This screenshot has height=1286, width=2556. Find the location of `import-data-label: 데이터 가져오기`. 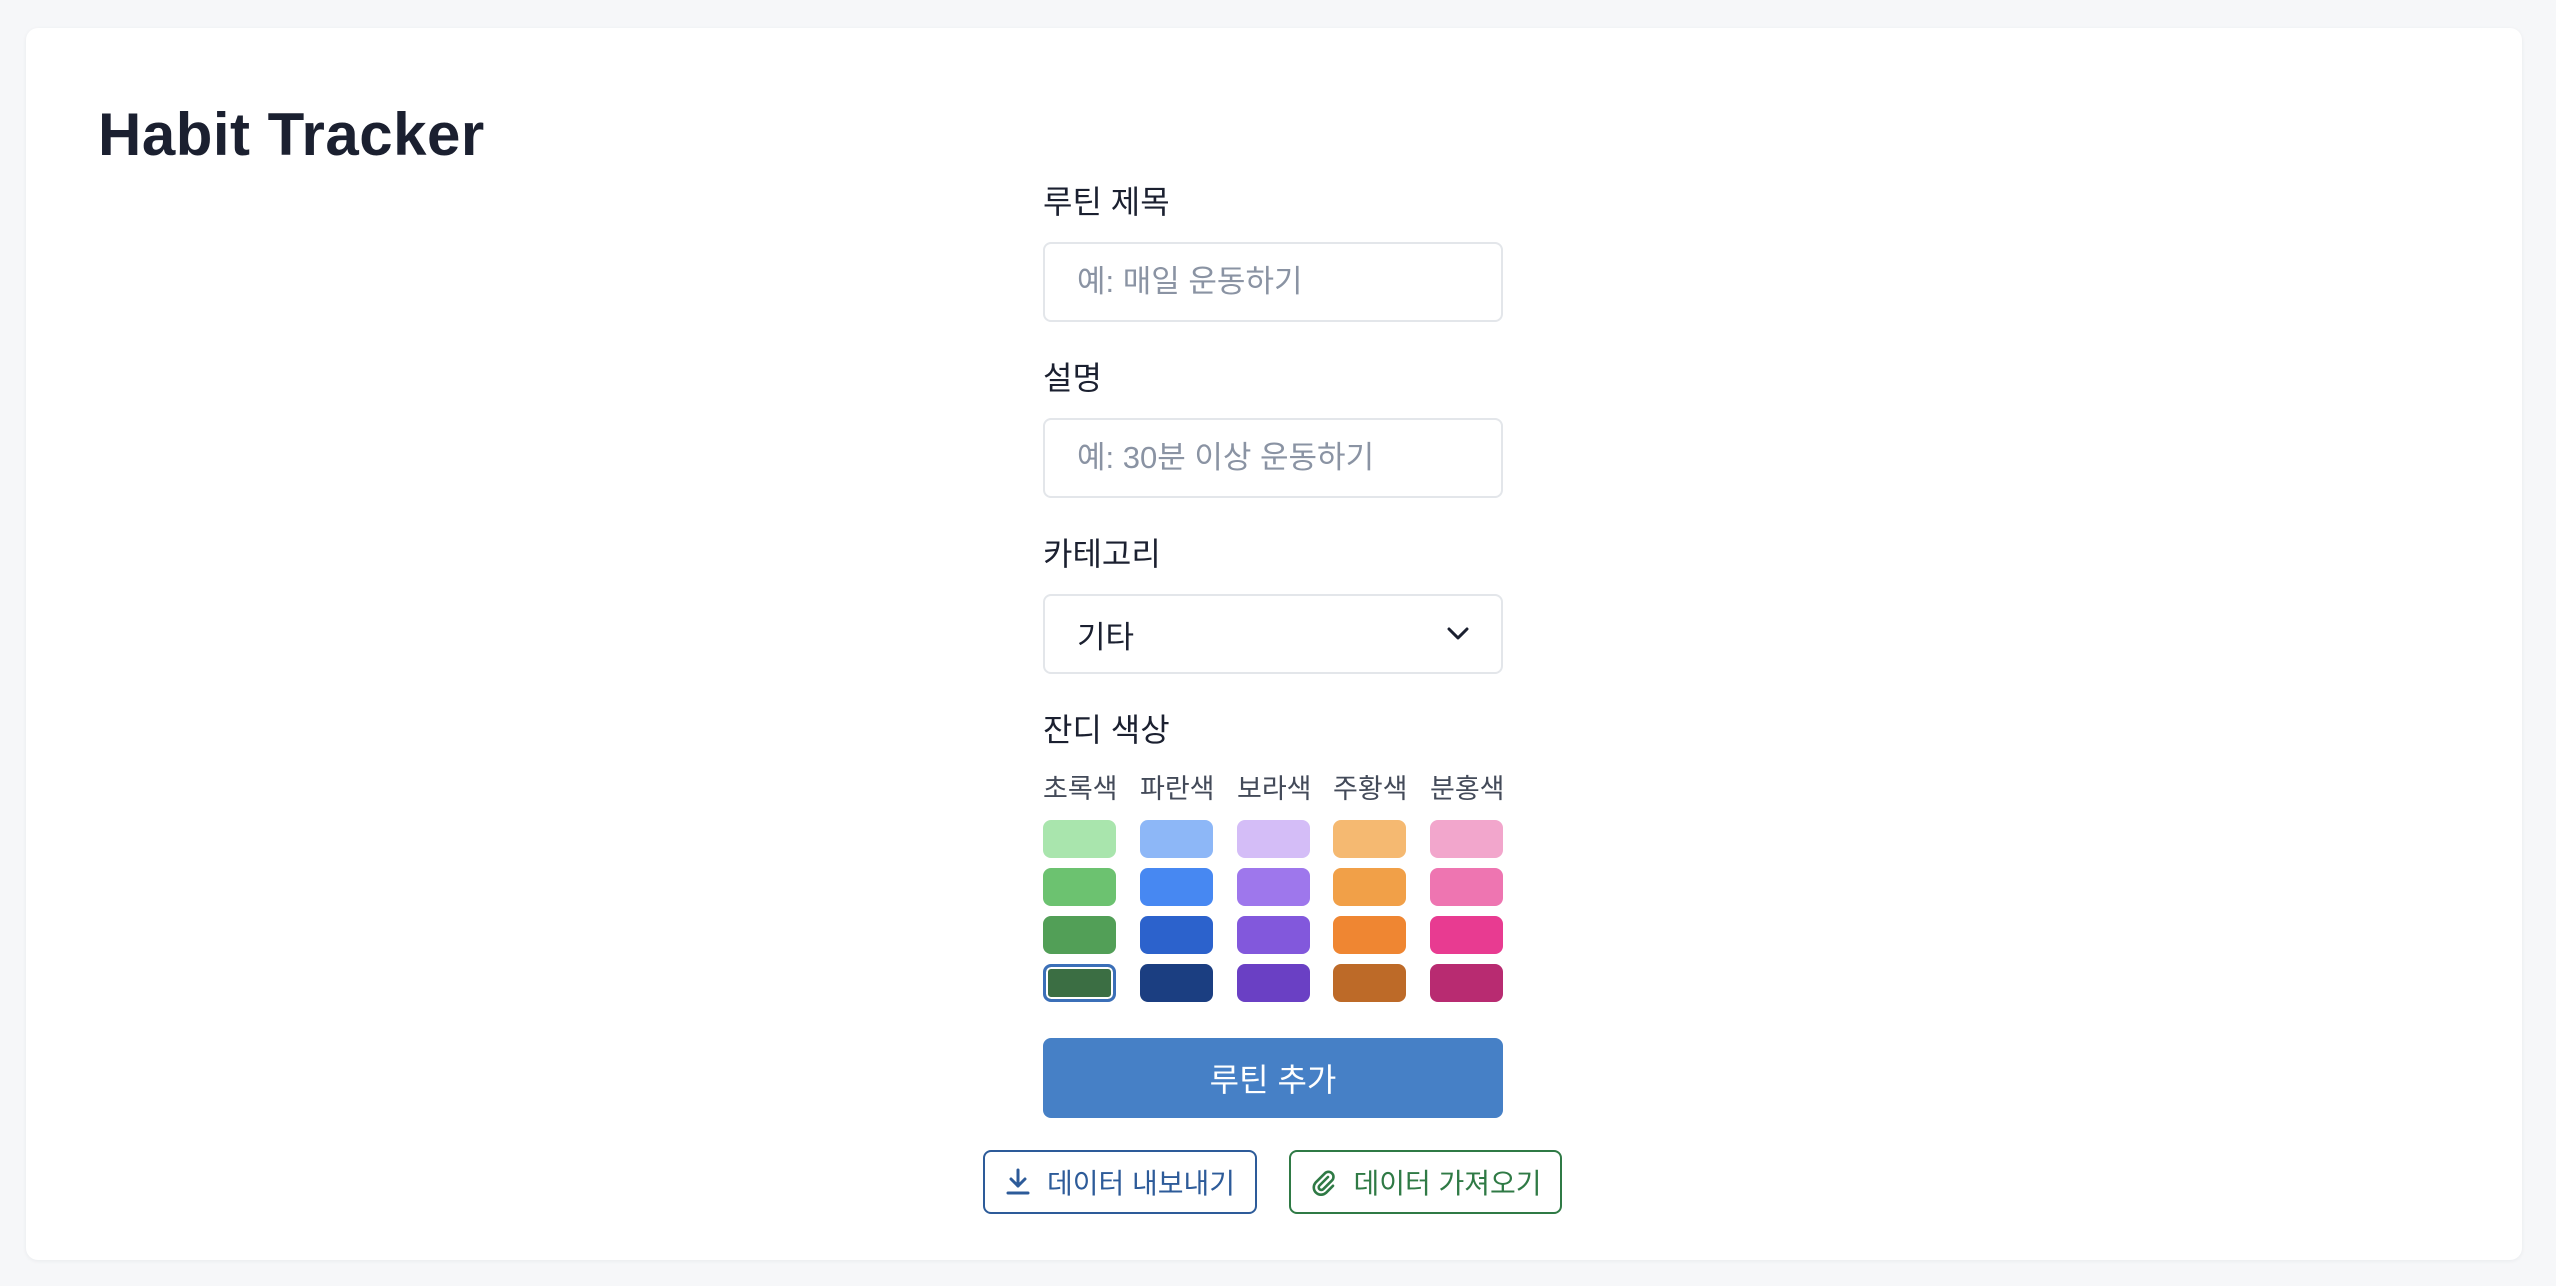

import-data-label: 데이터 가져오기 is located at coordinates (1447, 1183).